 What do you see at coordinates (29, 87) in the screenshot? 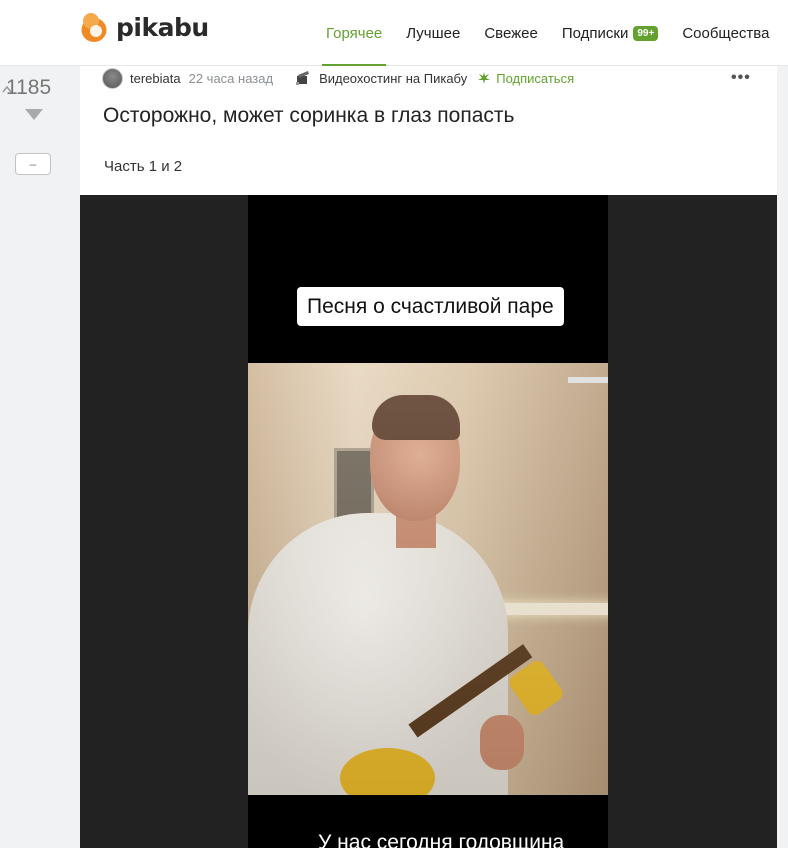
I see `rating-count: 1185` at bounding box center [29, 87].